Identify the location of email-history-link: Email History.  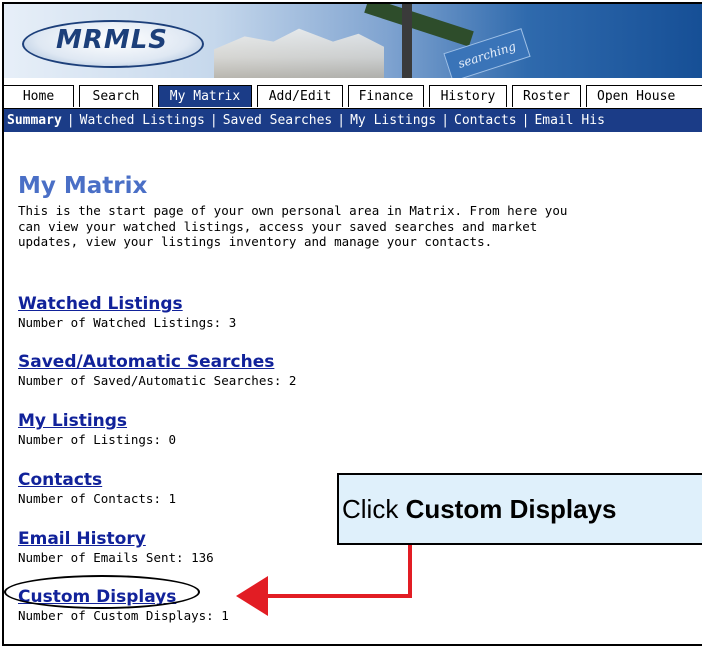
(116, 539).